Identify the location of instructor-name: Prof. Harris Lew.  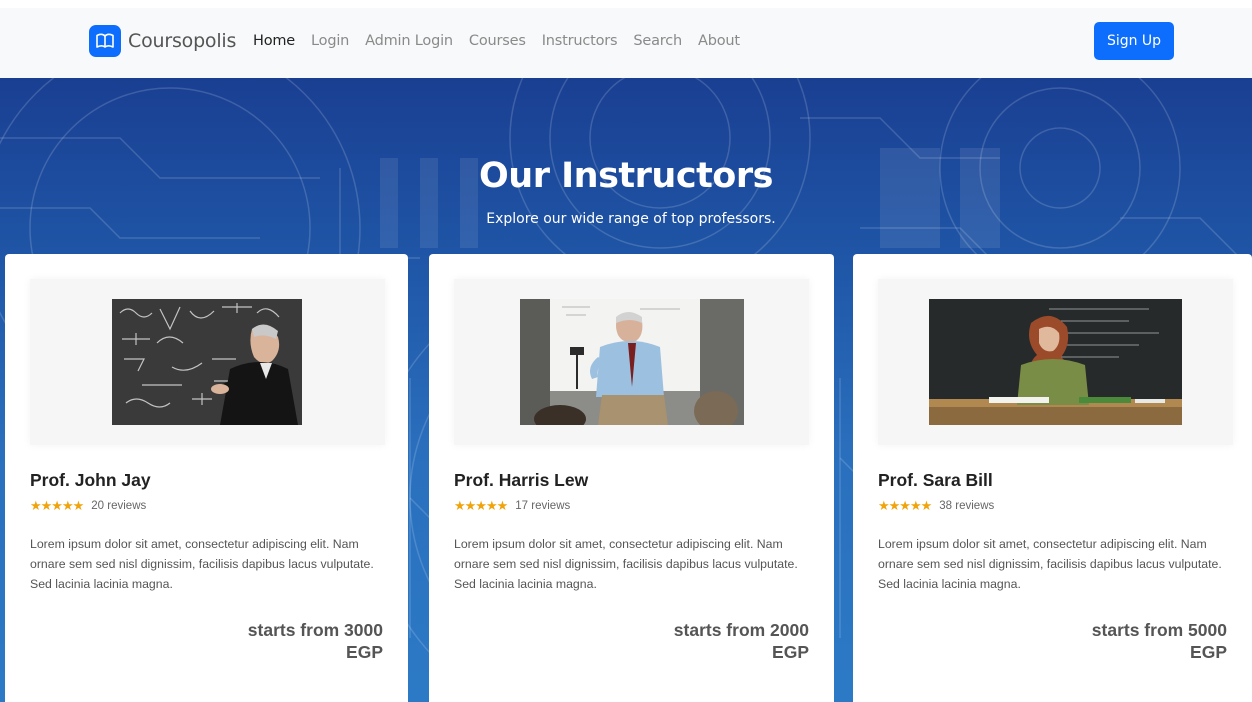
(521, 480).